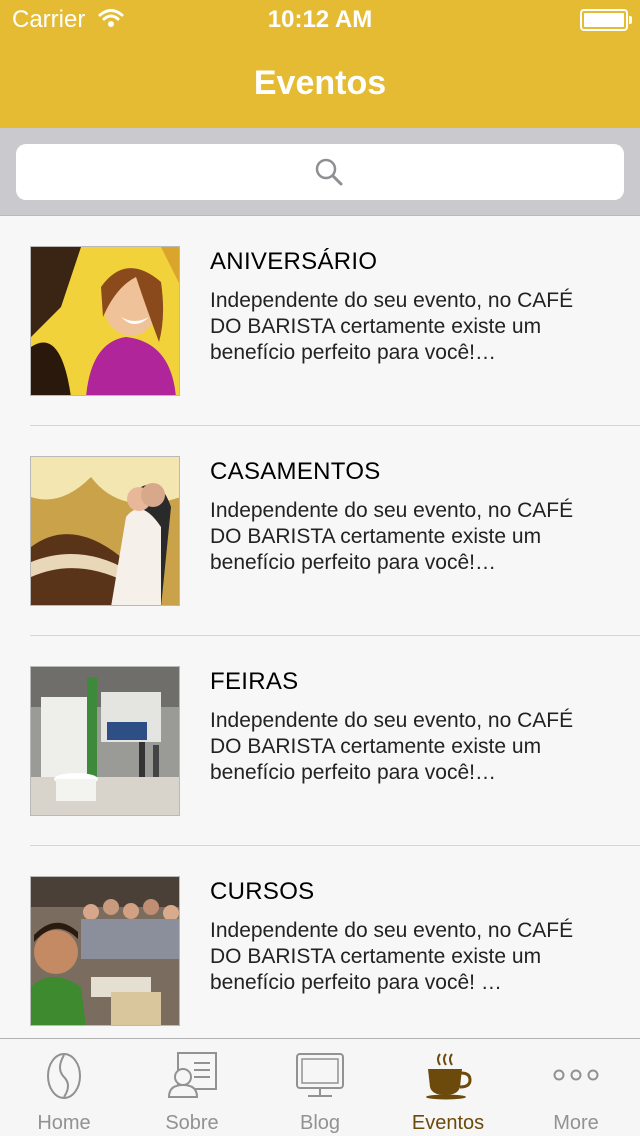  What do you see at coordinates (295, 471) in the screenshot?
I see `event-title: CASAMENTOS` at bounding box center [295, 471].